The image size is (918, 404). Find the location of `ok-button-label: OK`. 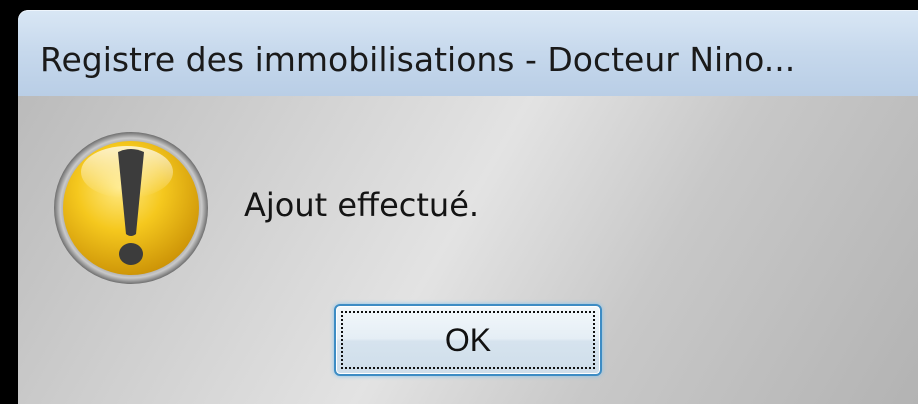

ok-button-label: OK is located at coordinates (468, 339).